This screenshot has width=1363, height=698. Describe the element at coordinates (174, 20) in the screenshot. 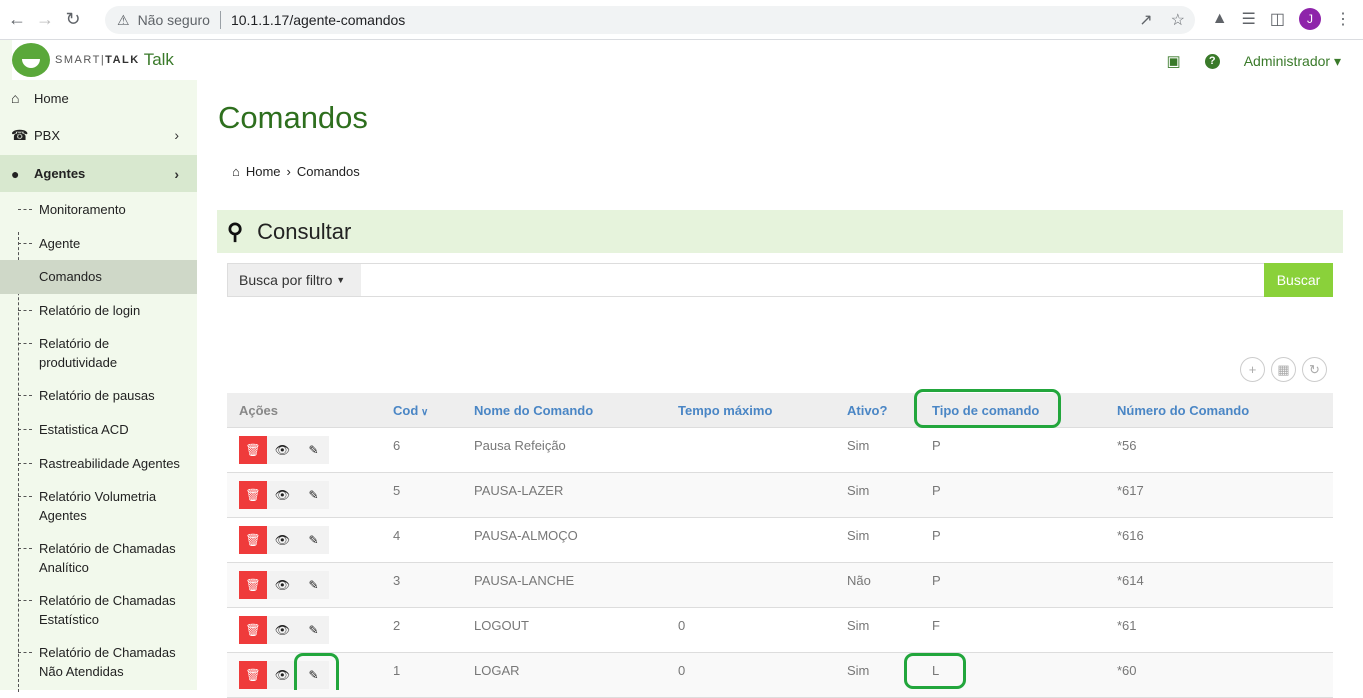

I see `security-label: Não seguro` at that location.